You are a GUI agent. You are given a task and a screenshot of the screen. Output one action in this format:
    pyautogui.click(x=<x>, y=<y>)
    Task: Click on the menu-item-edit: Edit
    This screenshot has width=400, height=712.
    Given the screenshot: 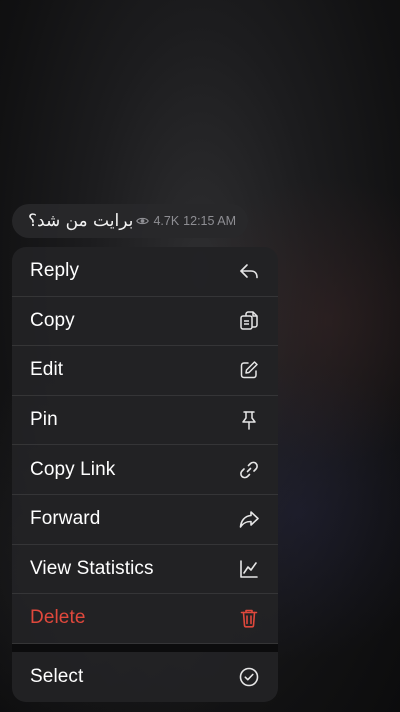 What is the action you would take?
    pyautogui.click(x=145, y=371)
    